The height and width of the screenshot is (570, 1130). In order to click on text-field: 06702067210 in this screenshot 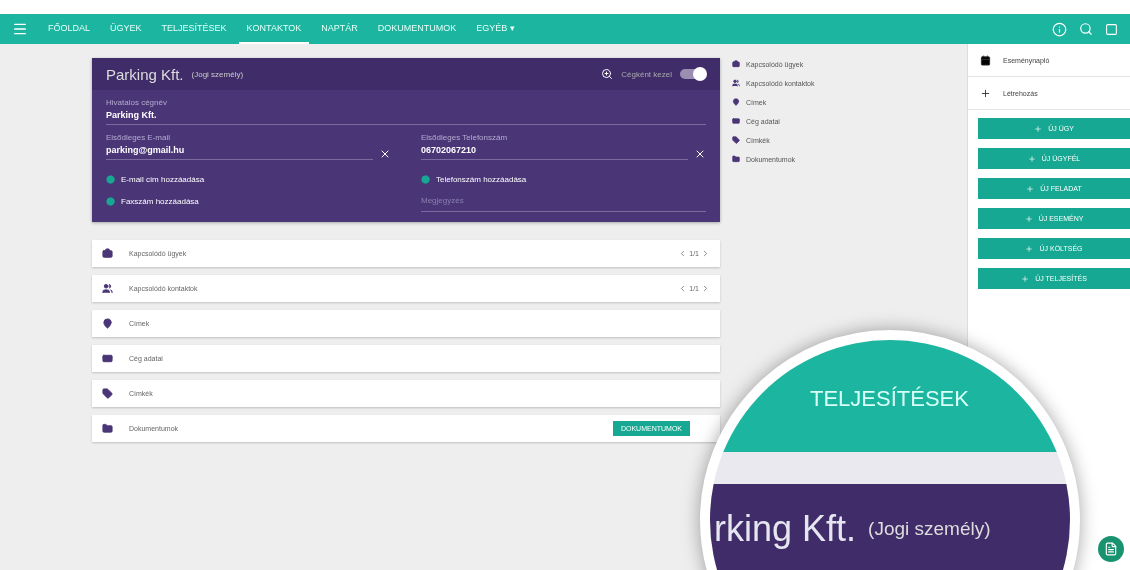, I will do `click(554, 151)`.